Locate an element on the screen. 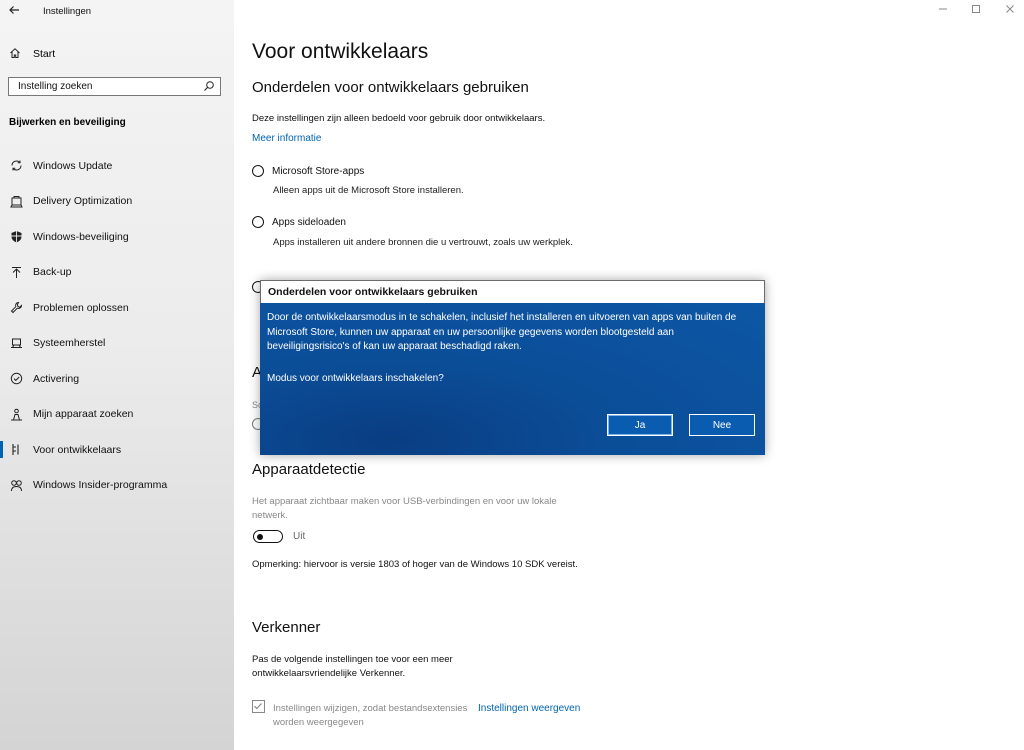  sidebar-item-label: Back-up is located at coordinates (52, 272).